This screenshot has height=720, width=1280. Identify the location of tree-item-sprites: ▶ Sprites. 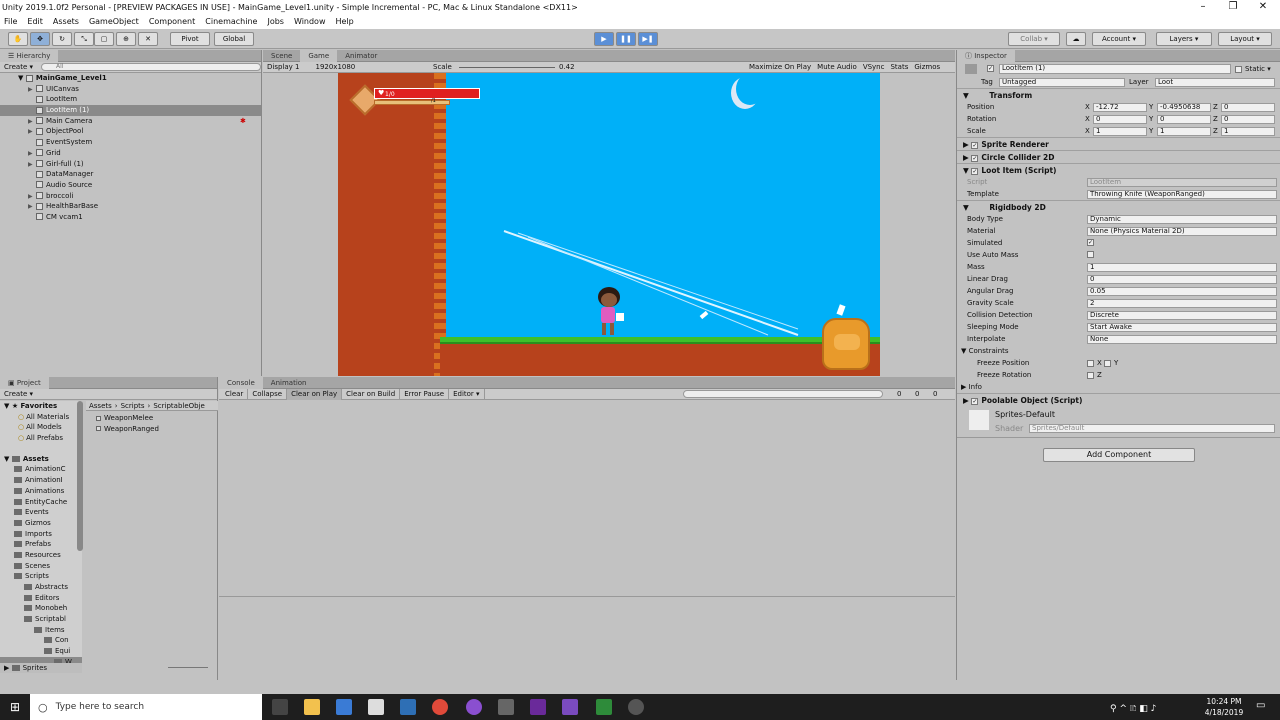
(41, 668).